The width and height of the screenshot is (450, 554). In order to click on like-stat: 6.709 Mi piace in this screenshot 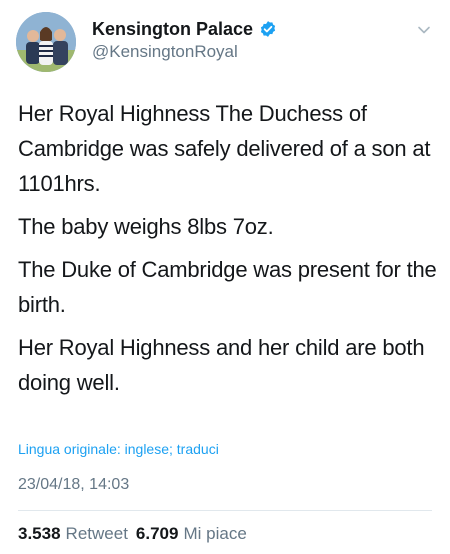, I will do `click(191, 534)`.